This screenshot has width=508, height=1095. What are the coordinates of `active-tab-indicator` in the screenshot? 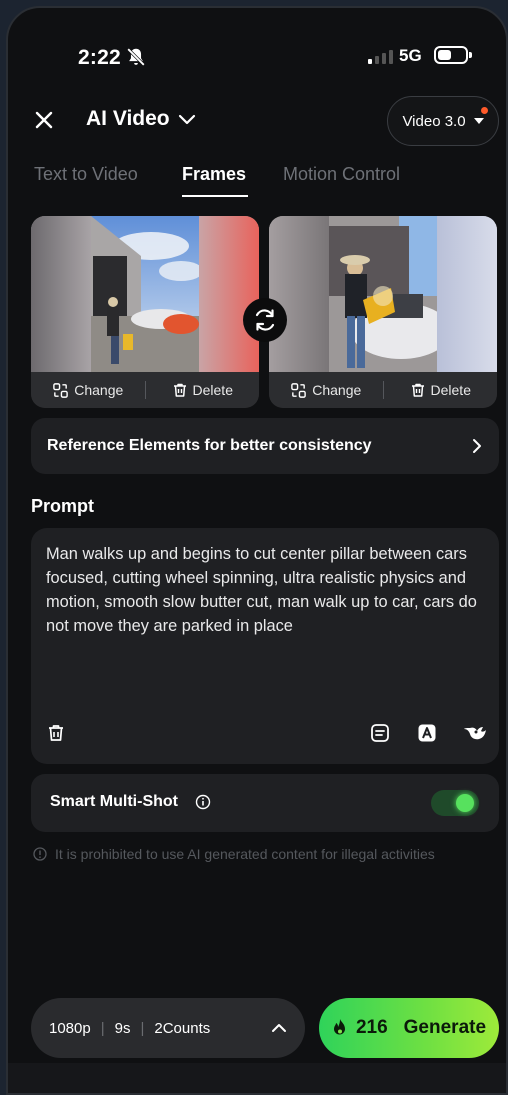 It's located at (215, 196).